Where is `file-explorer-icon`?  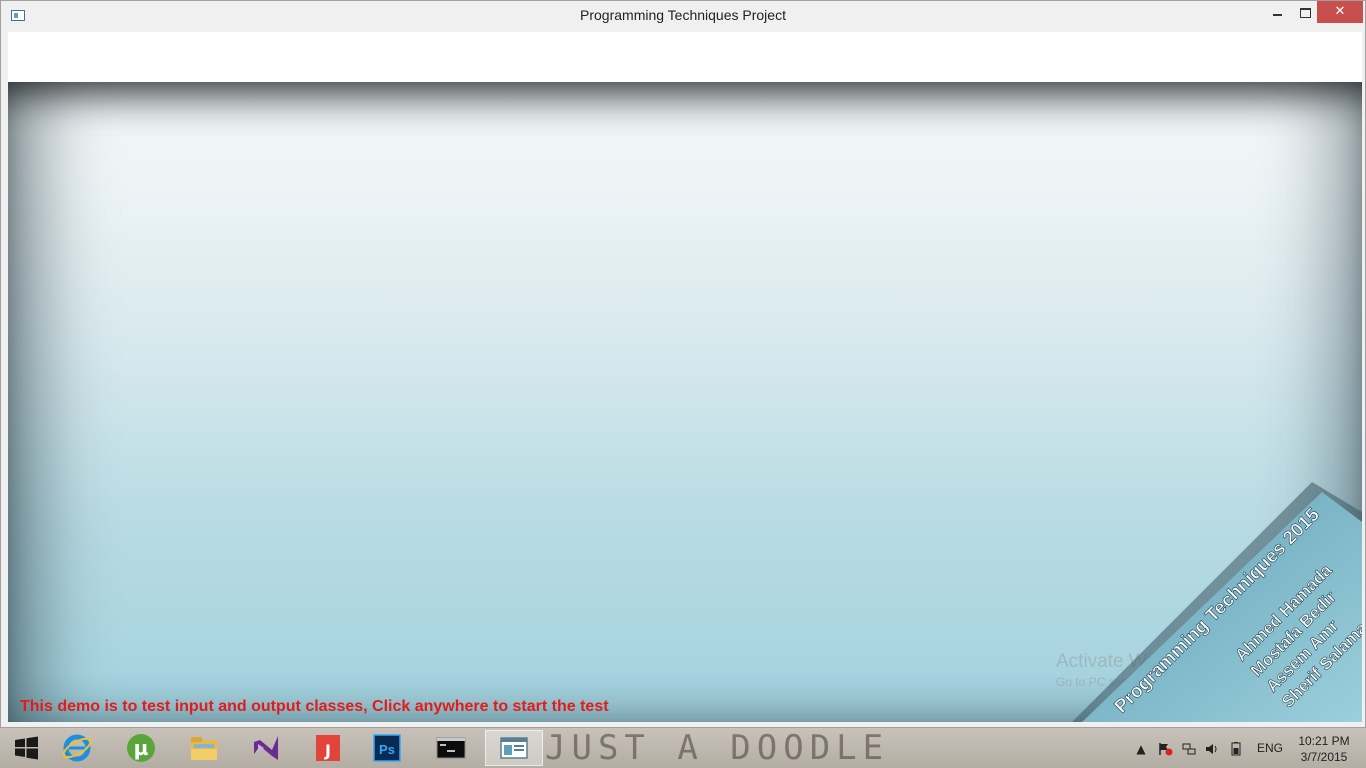
file-explorer-icon is located at coordinates (204, 748).